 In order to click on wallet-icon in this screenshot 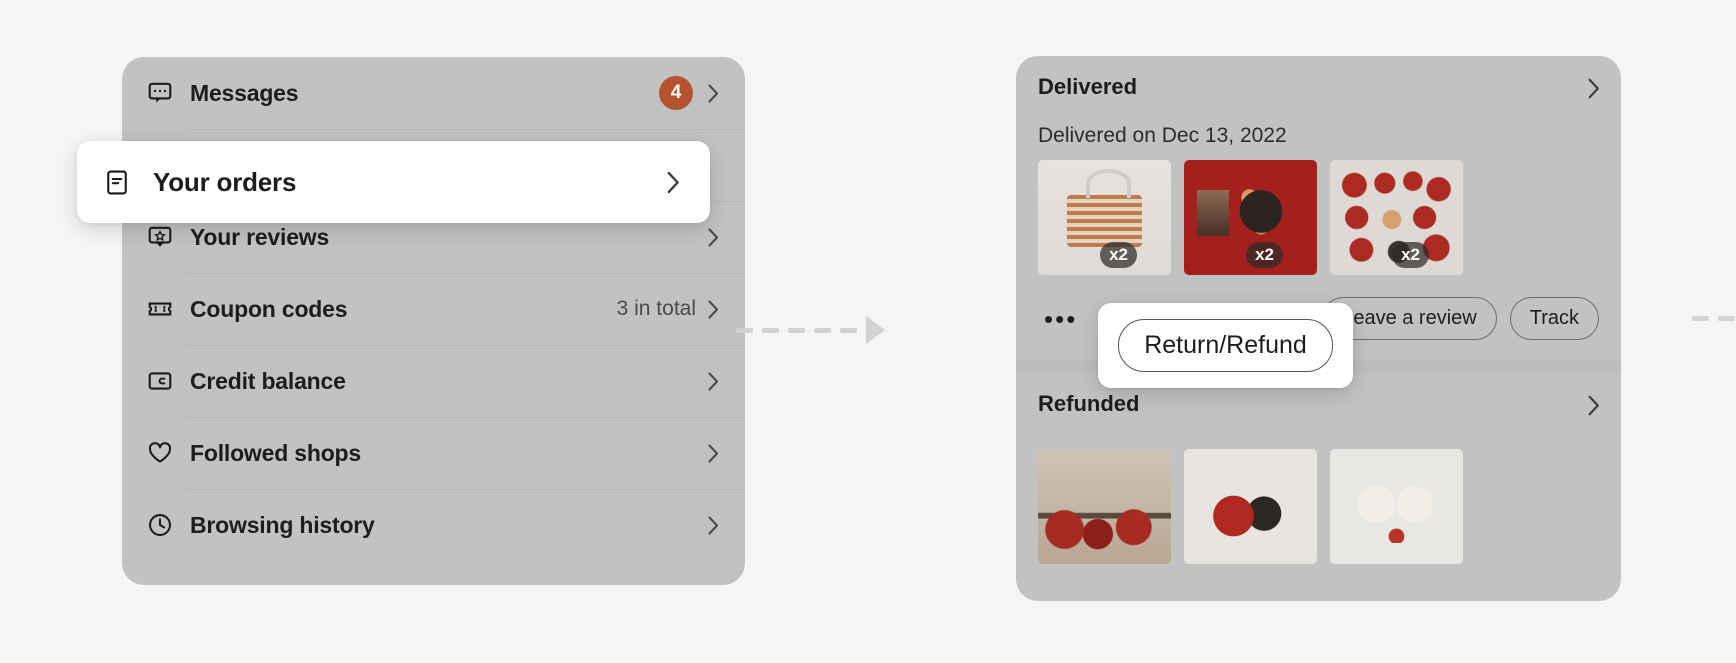, I will do `click(160, 381)`.